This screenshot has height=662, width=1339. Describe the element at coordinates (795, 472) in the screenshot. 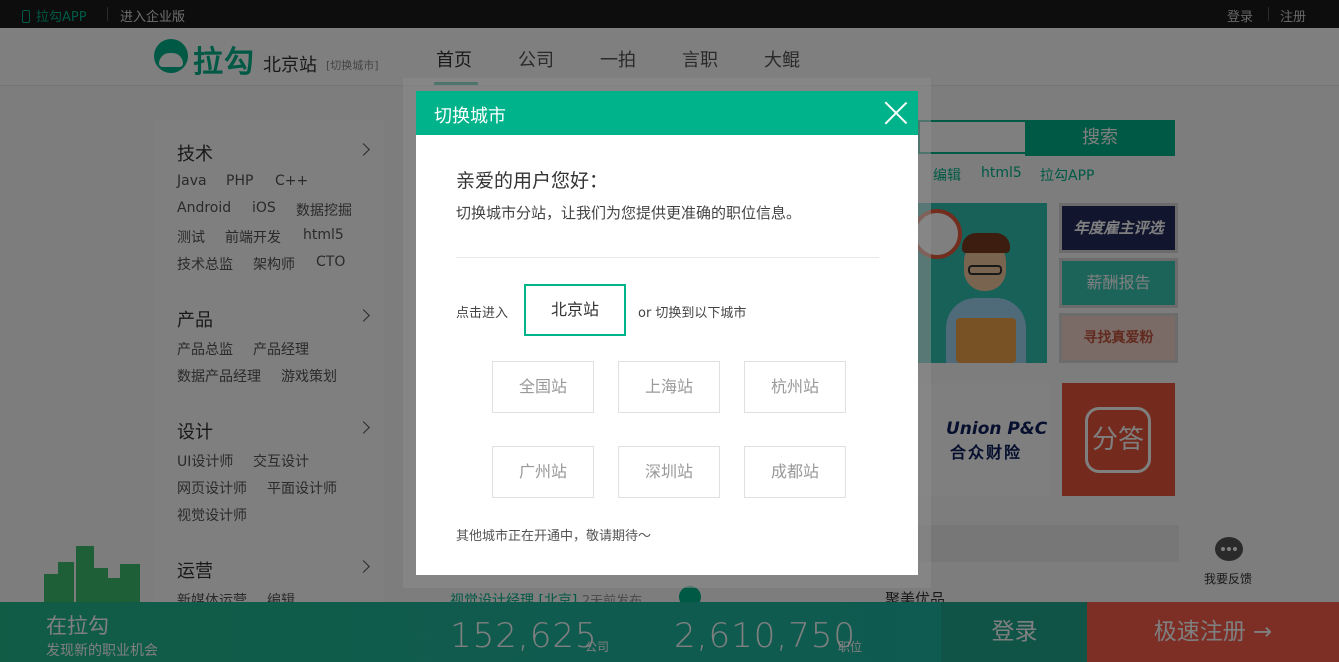

I see `city-option-chengdu: 成都站` at that location.